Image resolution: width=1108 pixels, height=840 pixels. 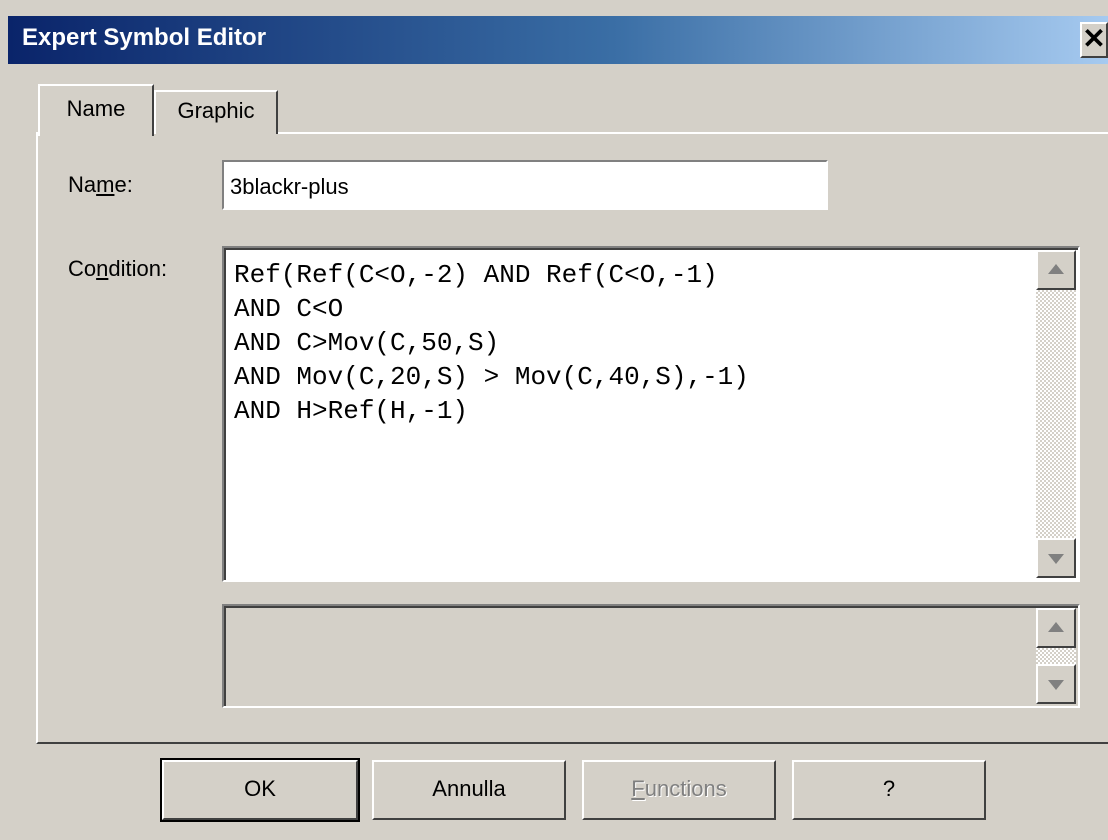 What do you see at coordinates (469, 790) in the screenshot?
I see `annulla-button: Annulla` at bounding box center [469, 790].